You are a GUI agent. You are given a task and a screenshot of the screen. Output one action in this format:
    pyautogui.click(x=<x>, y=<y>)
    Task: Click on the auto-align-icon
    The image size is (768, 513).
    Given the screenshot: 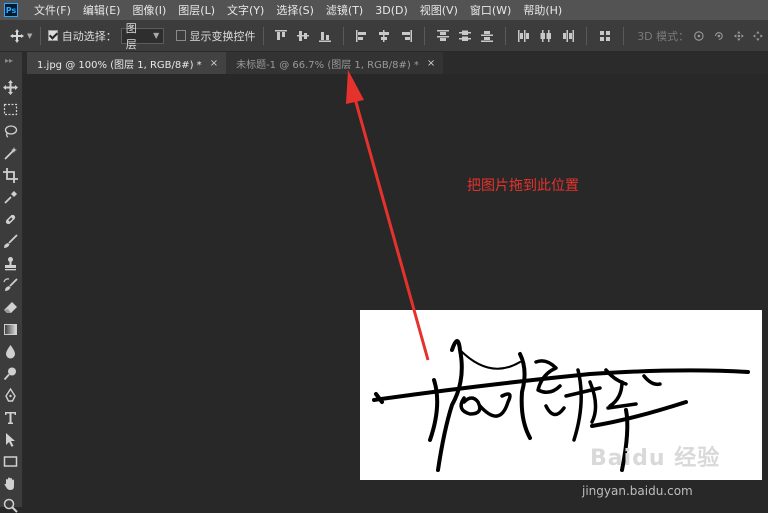 What is the action you would take?
    pyautogui.click(x=605, y=36)
    